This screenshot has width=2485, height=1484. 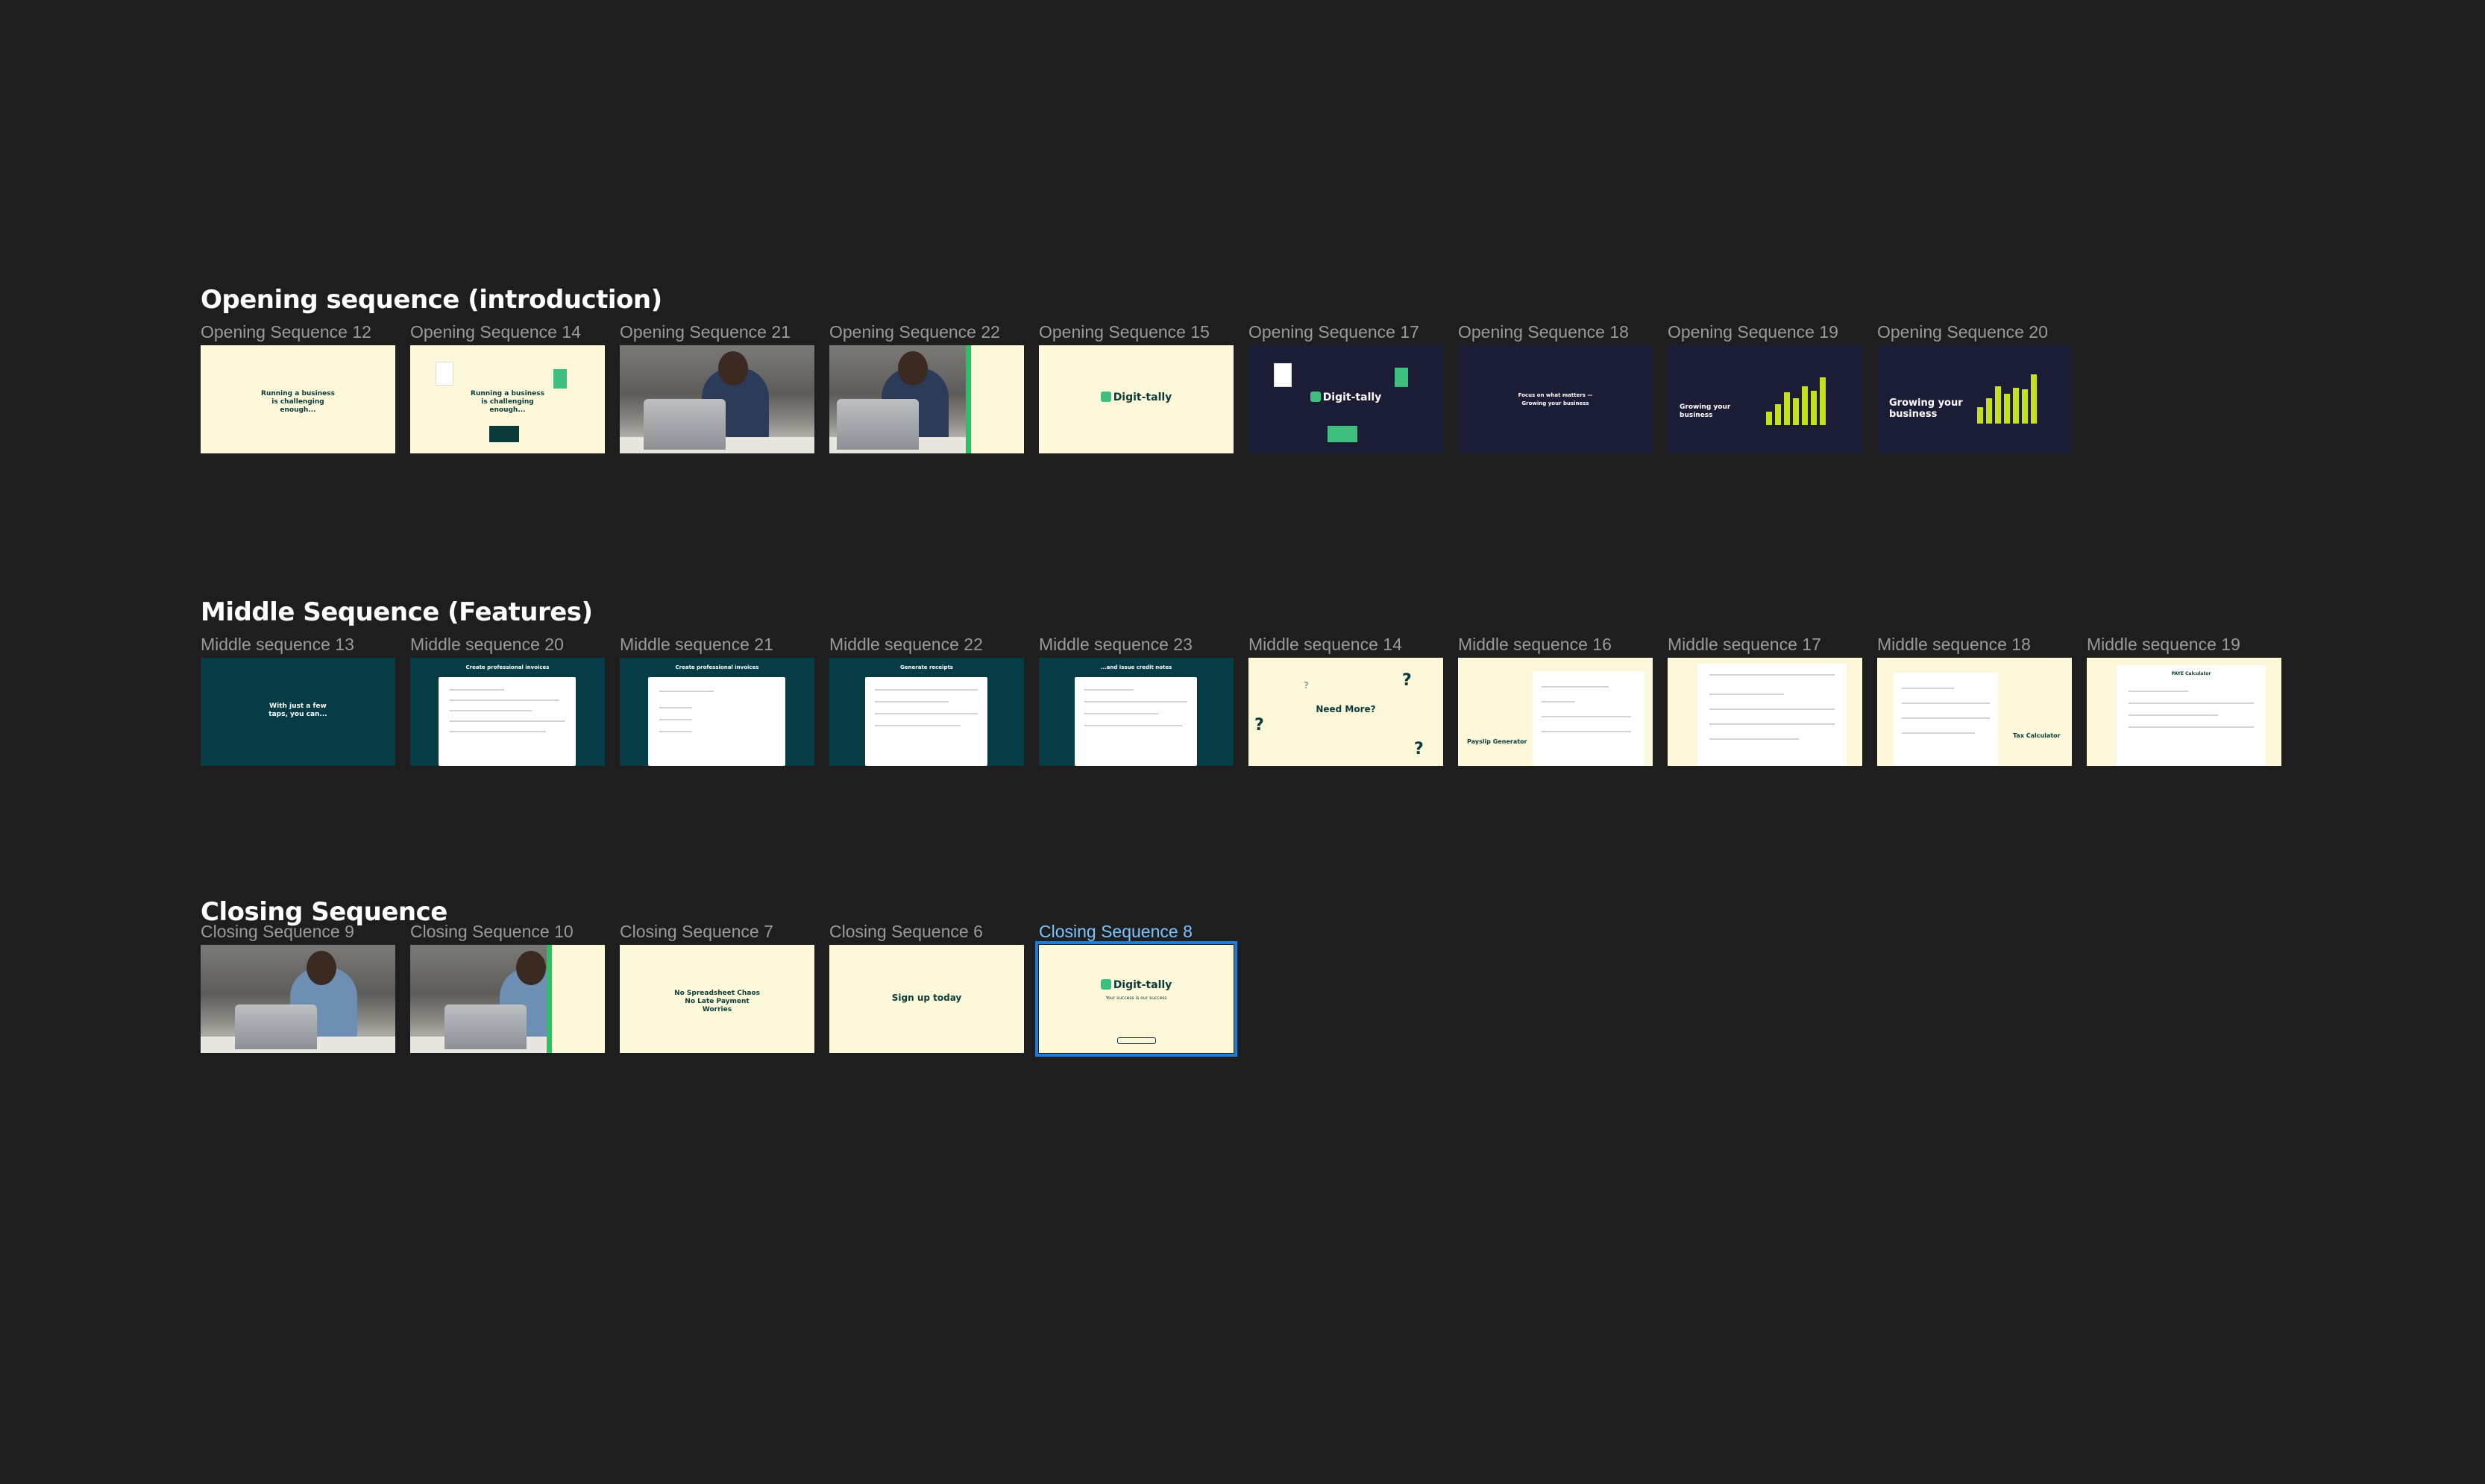 I want to click on frame-thumbnail: PAYE Calculator, so click(x=2184, y=712).